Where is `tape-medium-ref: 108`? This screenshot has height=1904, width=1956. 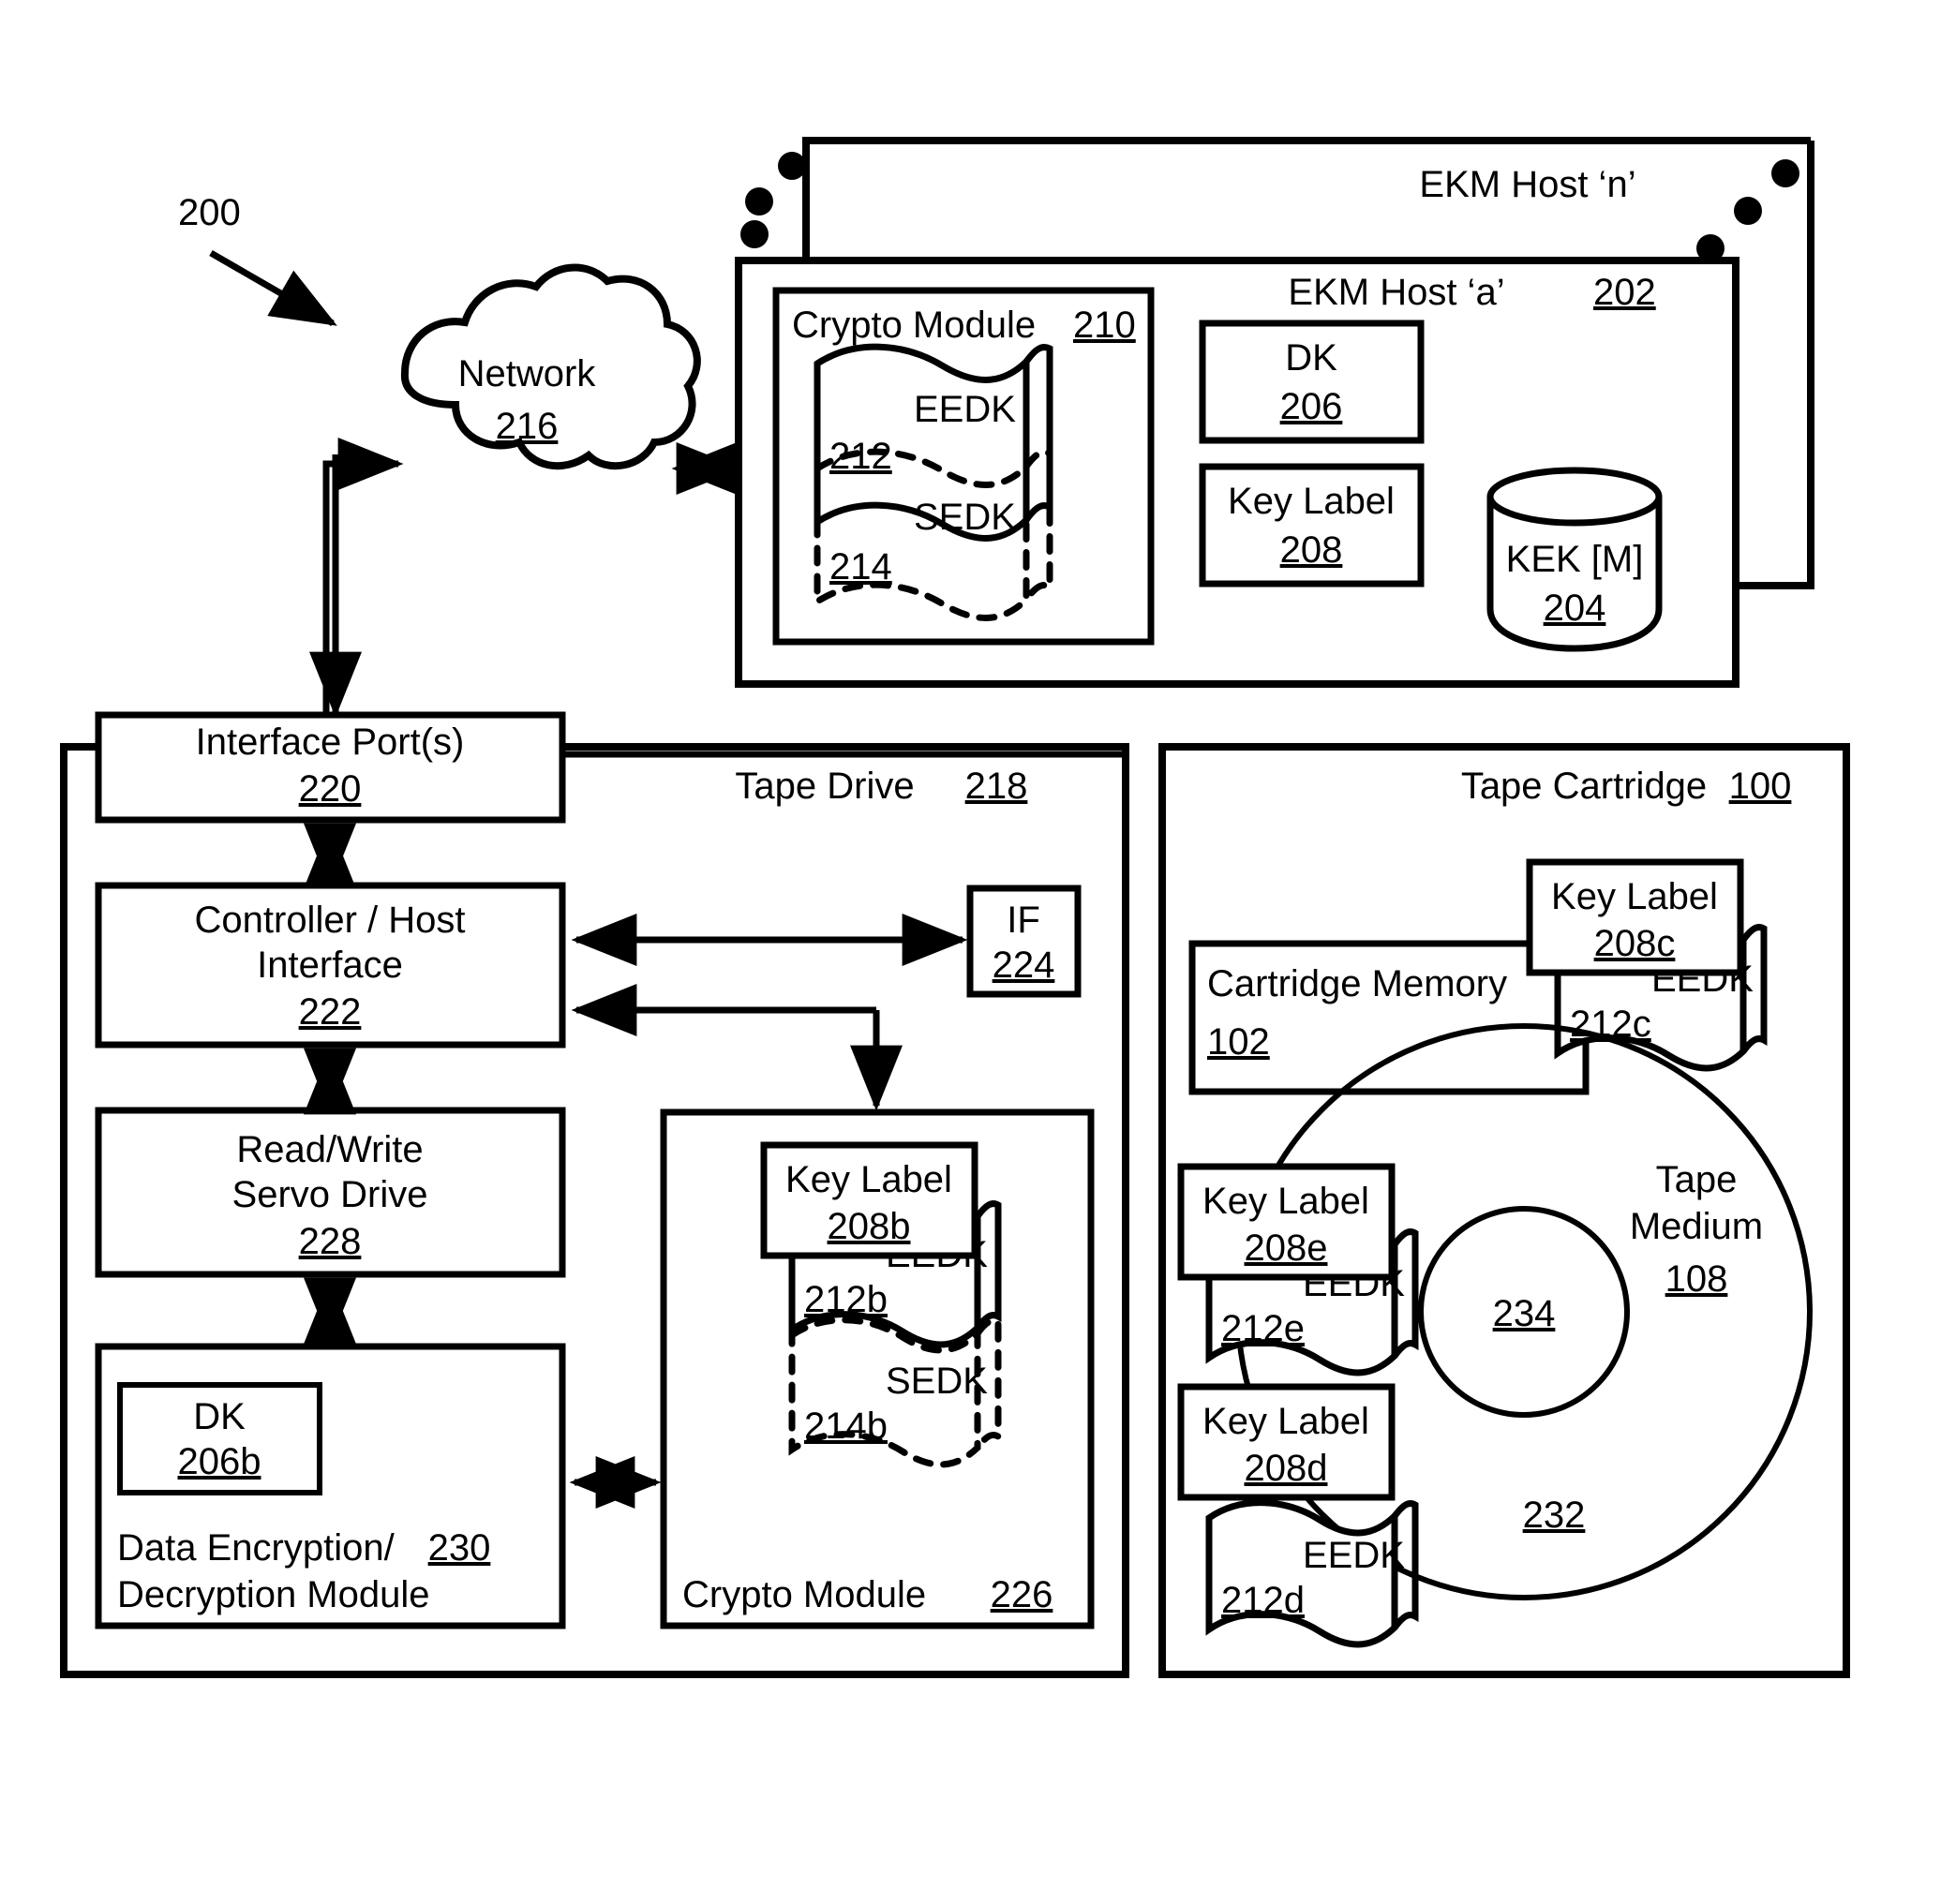
tape-medium-ref: 108 is located at coordinates (1697, 1279).